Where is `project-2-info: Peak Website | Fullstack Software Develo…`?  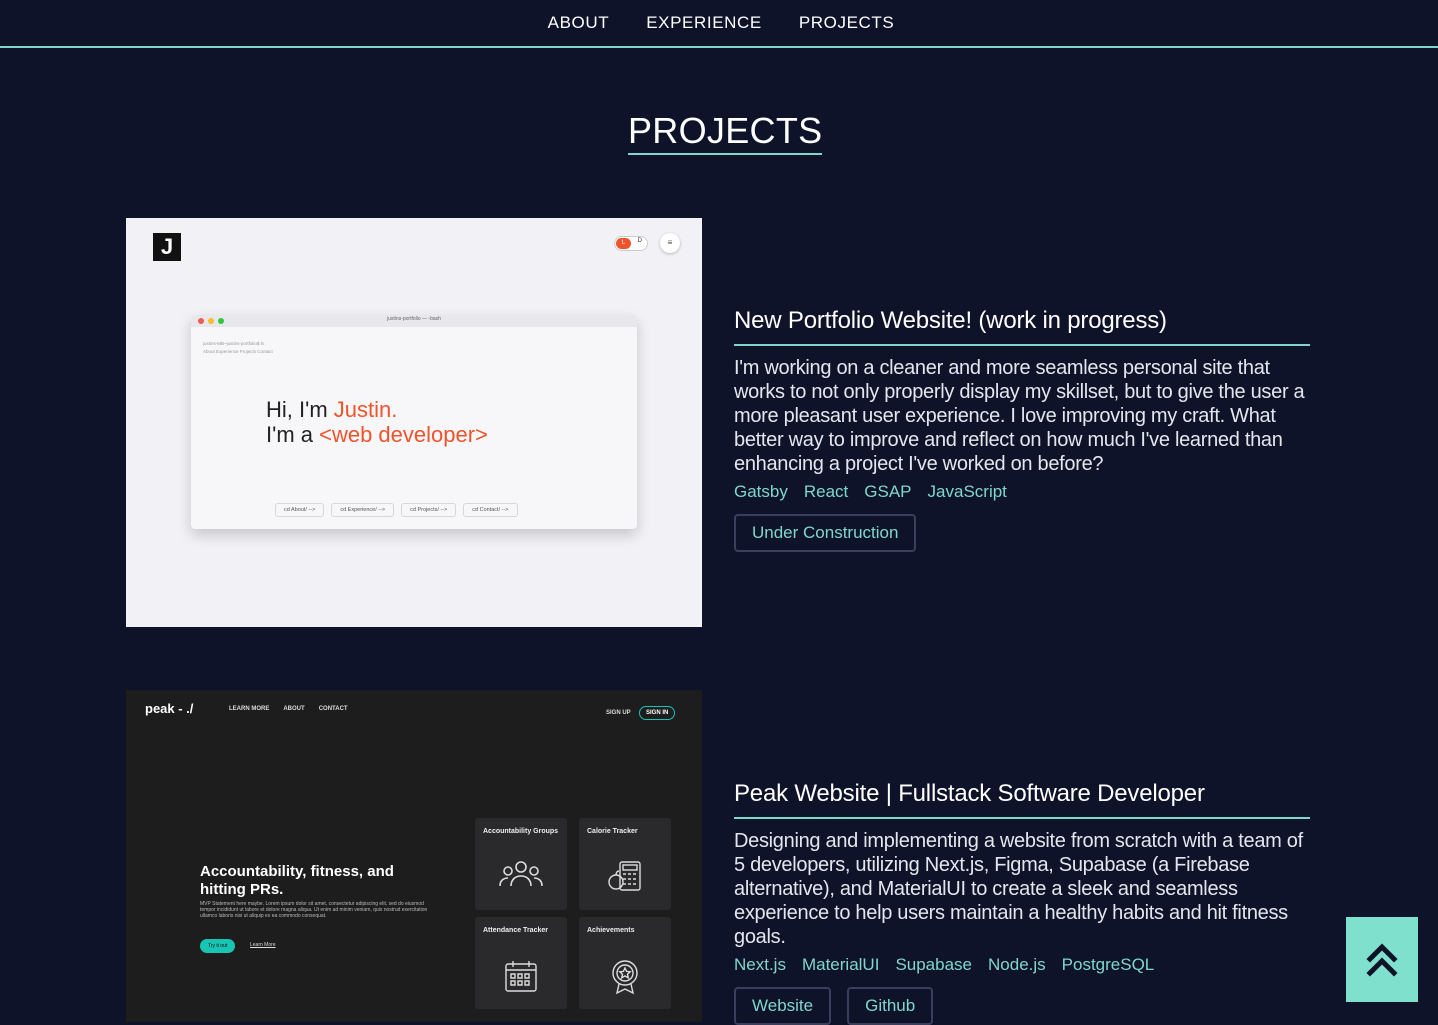 project-2-info: Peak Website | Fullstack Software Develo… is located at coordinates (1022, 902).